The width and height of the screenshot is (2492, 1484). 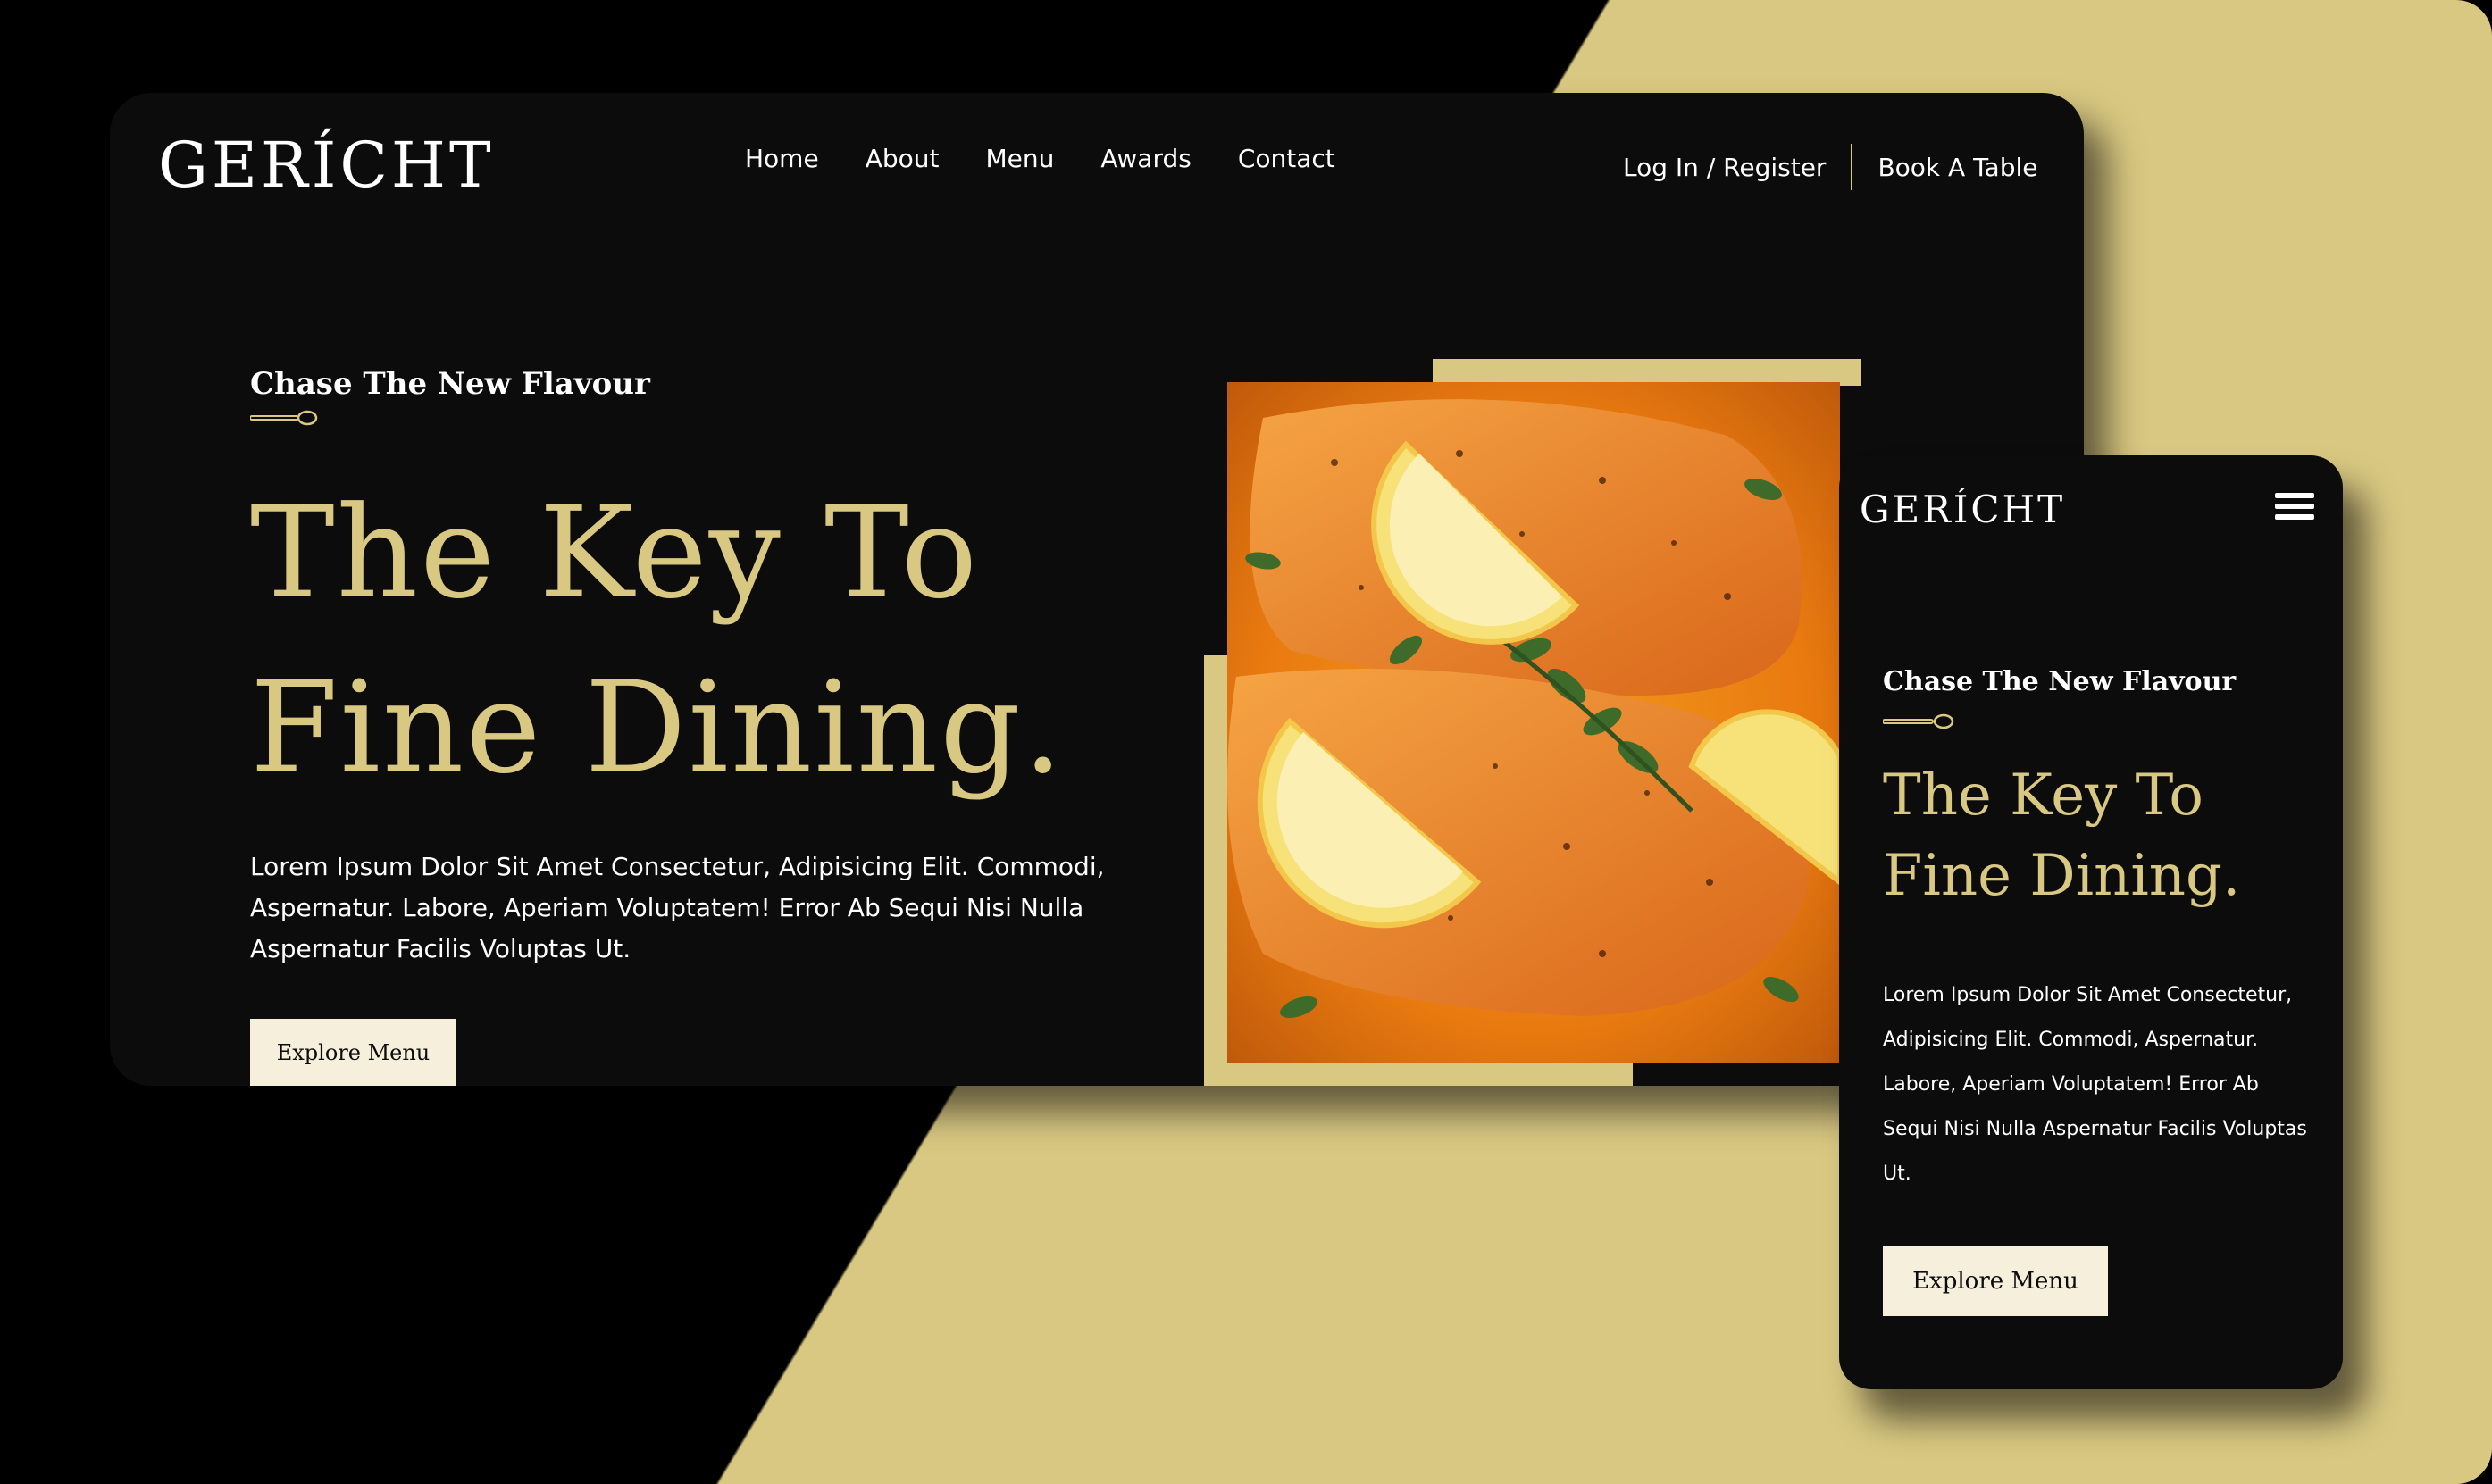 I want to click on salmon-dish-image, so click(x=1534, y=722).